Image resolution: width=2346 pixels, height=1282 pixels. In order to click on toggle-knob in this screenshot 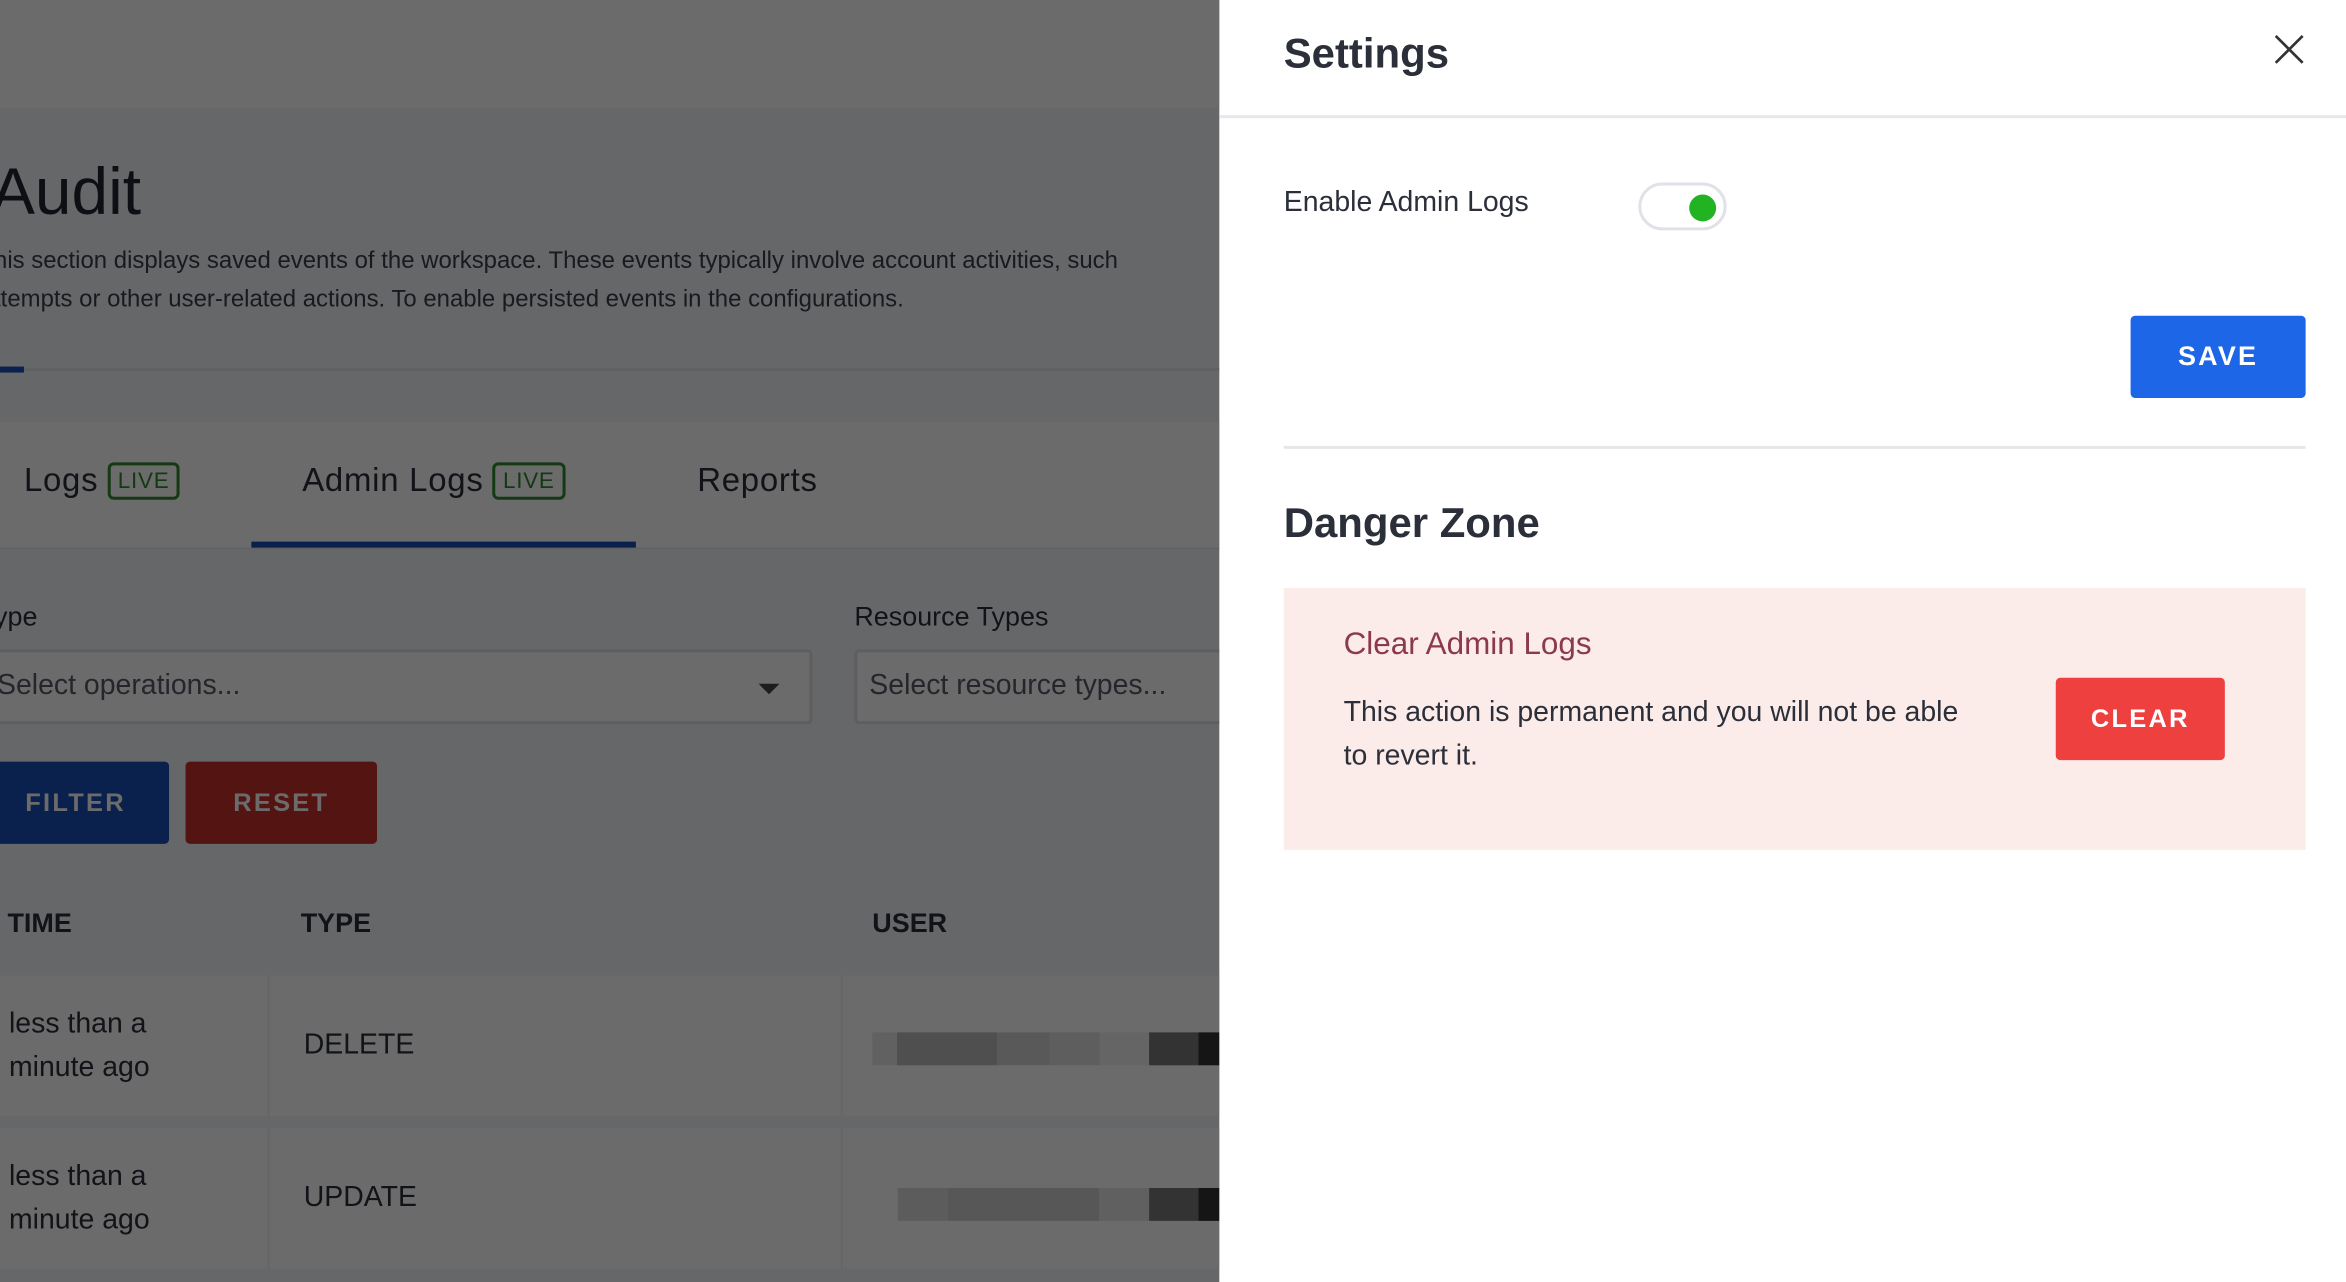, I will do `click(1703, 208)`.